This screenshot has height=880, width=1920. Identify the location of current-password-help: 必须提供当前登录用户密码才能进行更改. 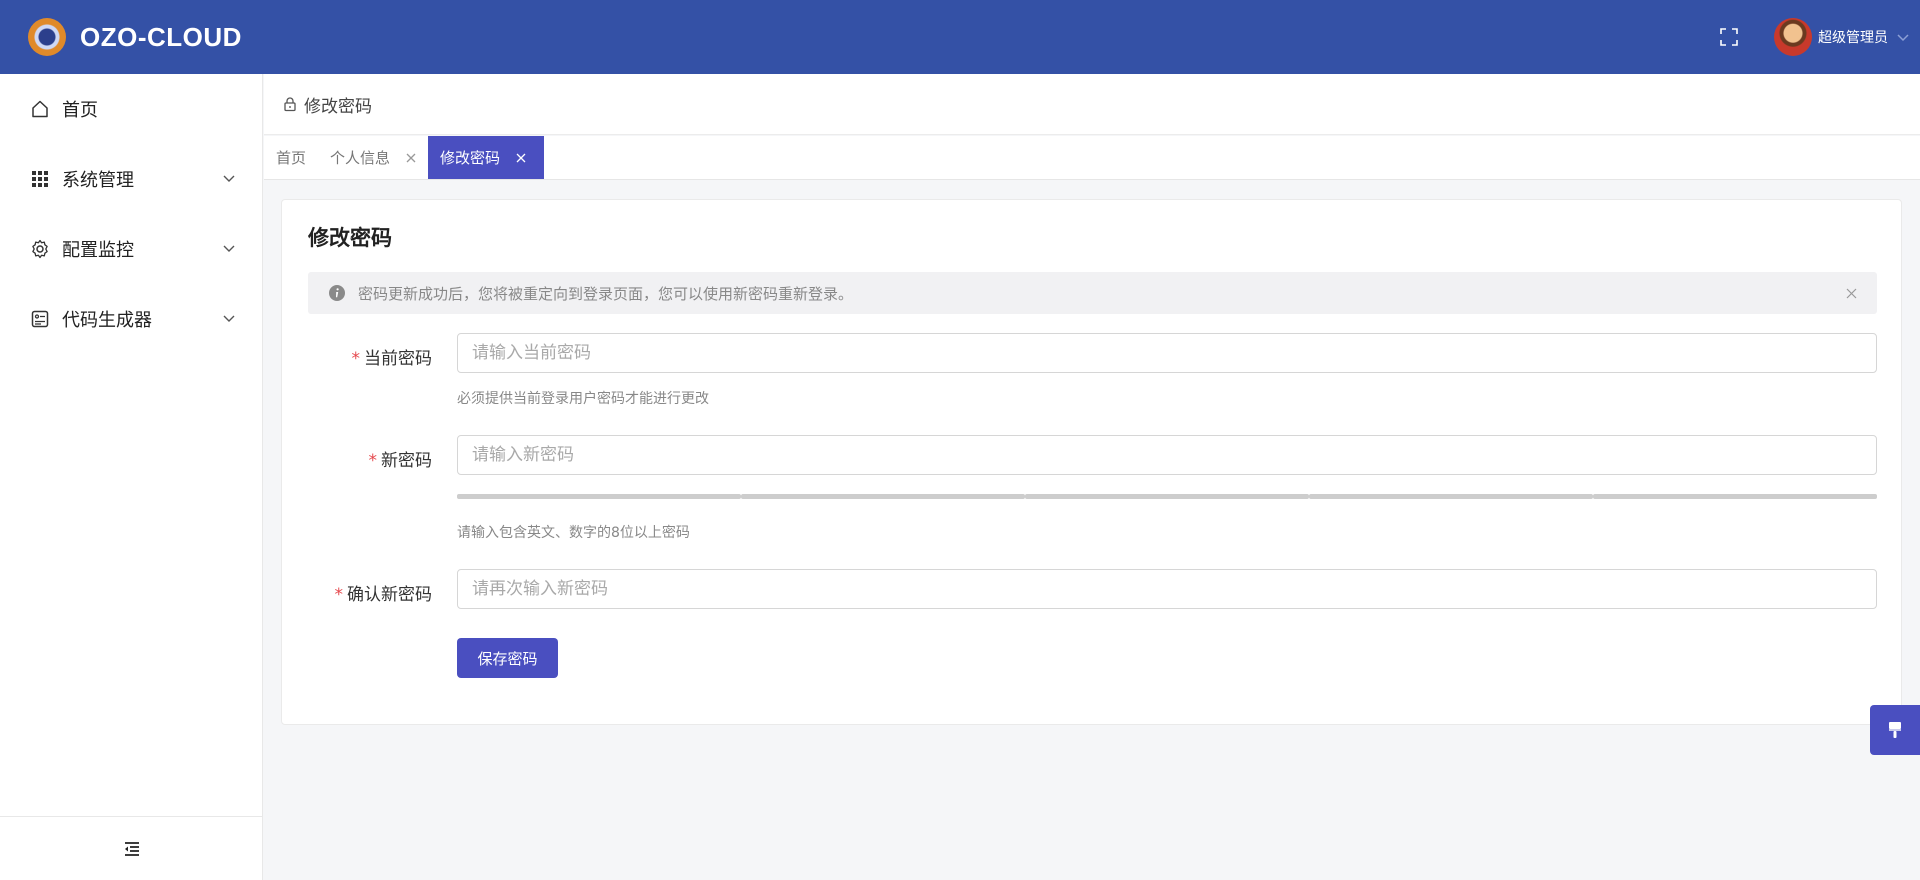
(583, 399).